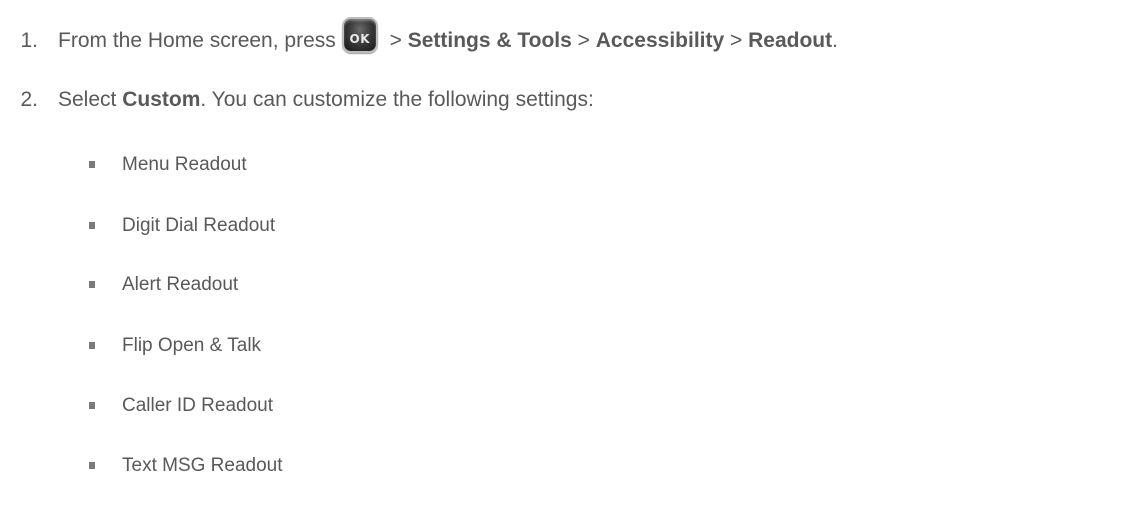 The image size is (1148, 516). What do you see at coordinates (360, 39) in the screenshot?
I see `ok-key-label: OK` at bounding box center [360, 39].